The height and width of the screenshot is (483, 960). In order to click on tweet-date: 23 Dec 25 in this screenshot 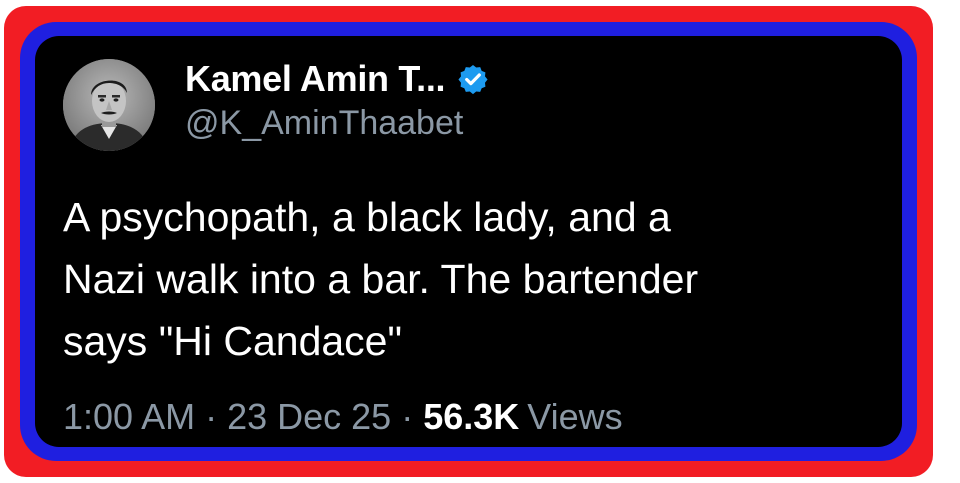, I will do `click(309, 417)`.